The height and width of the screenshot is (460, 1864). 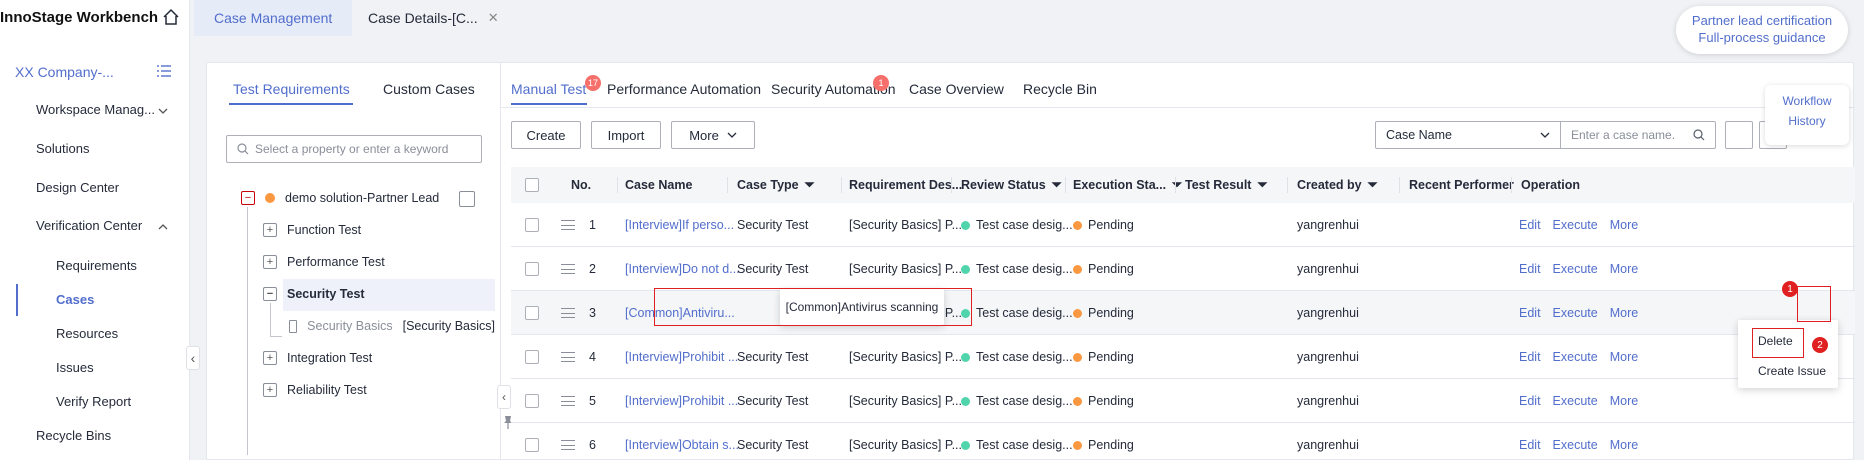 I want to click on close-icon: ✕, so click(x=493, y=18).